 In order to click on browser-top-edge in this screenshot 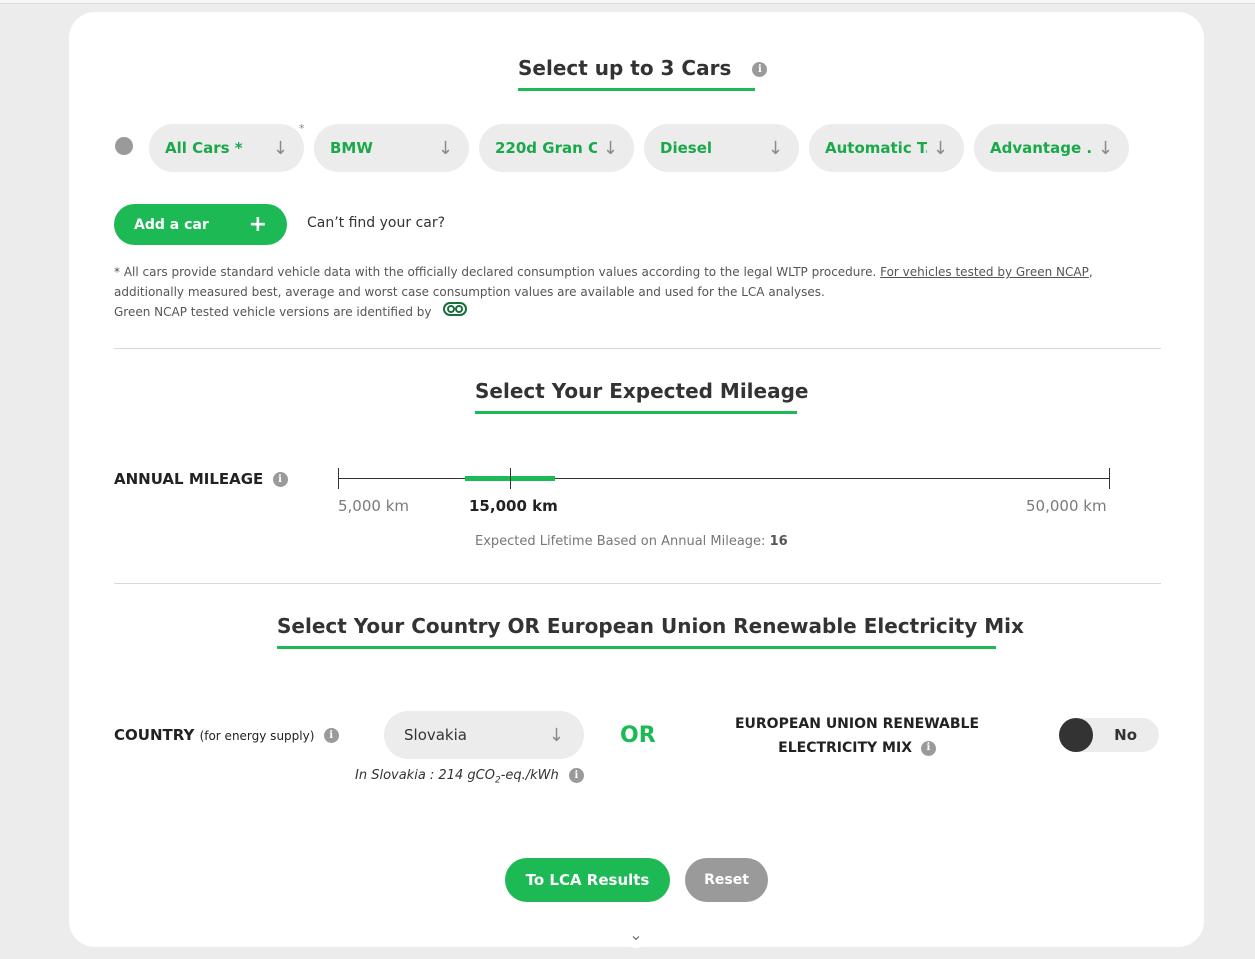, I will do `click(627, 2)`.